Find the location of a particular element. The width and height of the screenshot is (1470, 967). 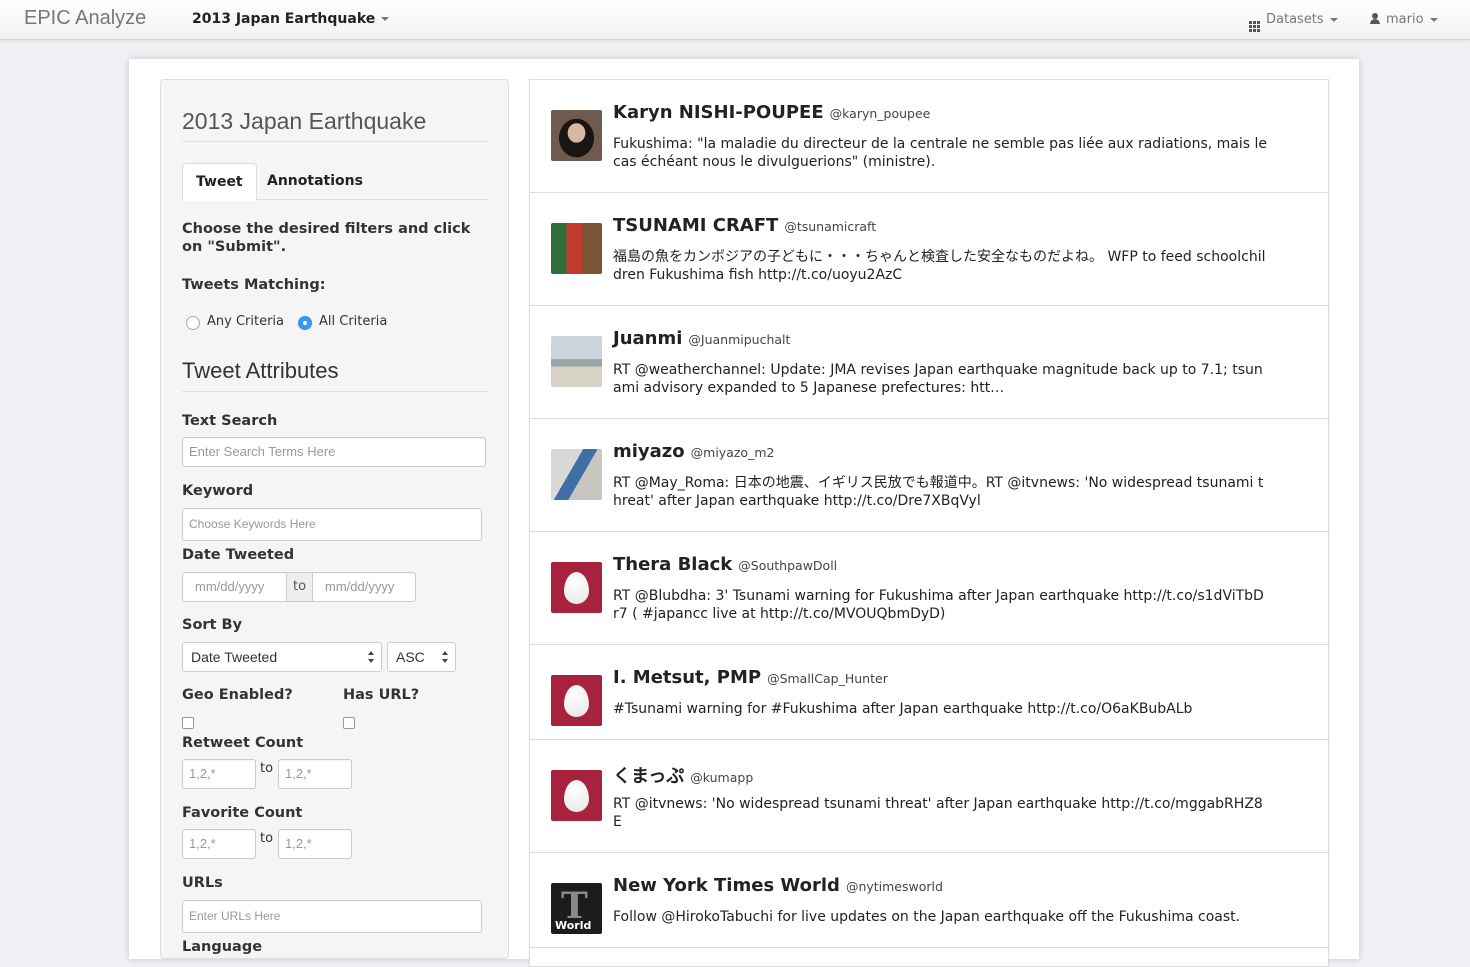

user-menu: mario is located at coordinates (1404, 19).